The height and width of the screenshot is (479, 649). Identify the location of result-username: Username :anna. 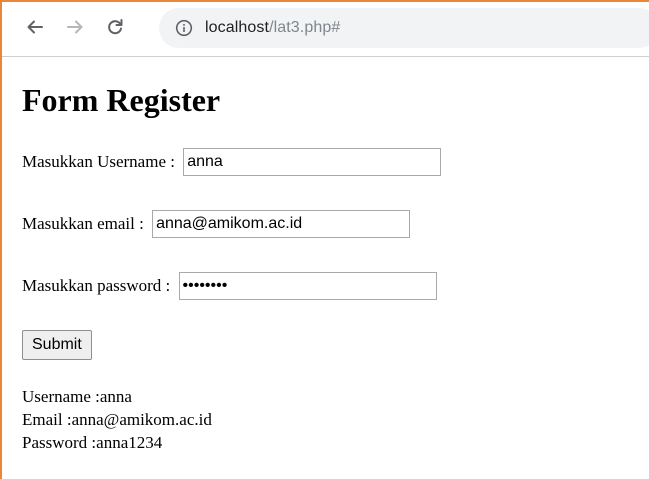
(77, 396).